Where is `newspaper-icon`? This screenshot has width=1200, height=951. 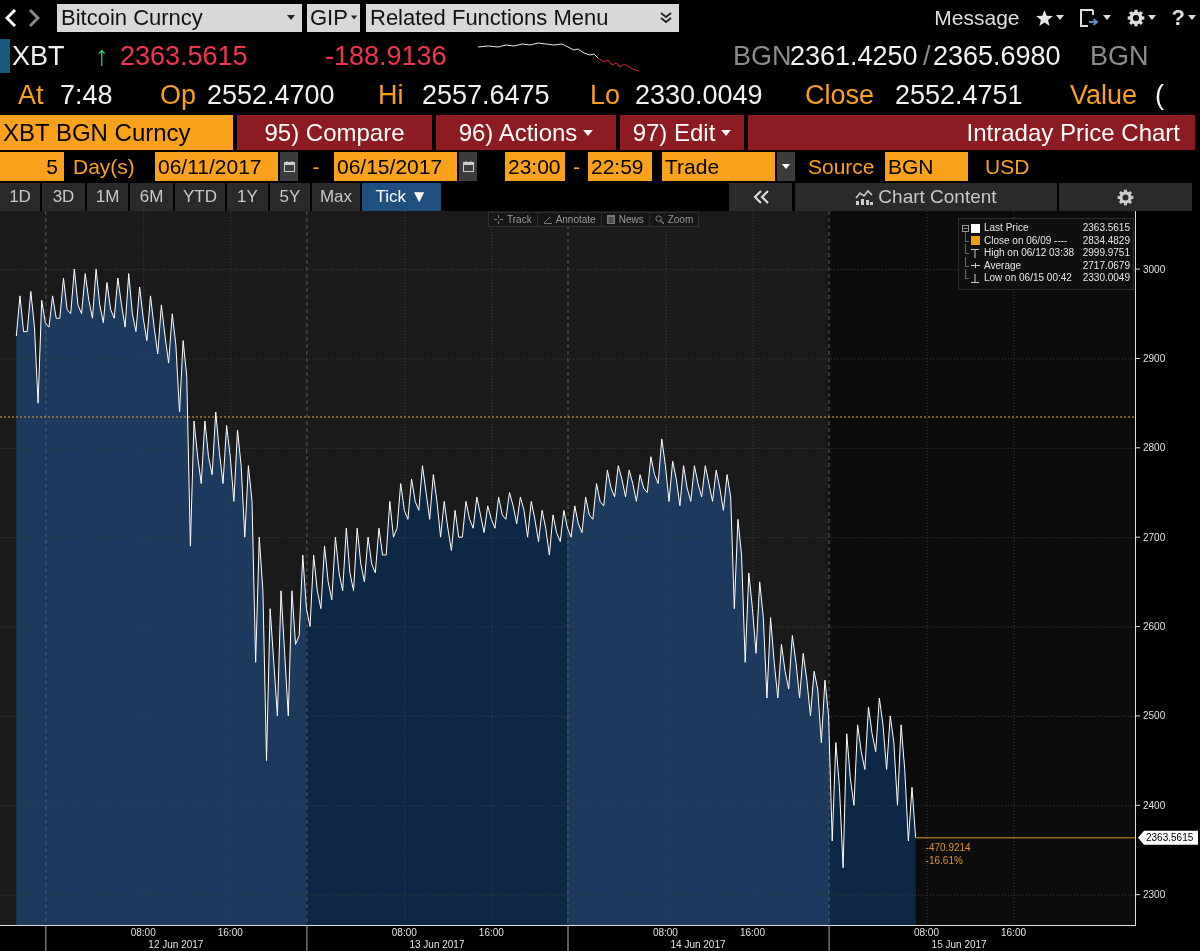 newspaper-icon is located at coordinates (610, 219).